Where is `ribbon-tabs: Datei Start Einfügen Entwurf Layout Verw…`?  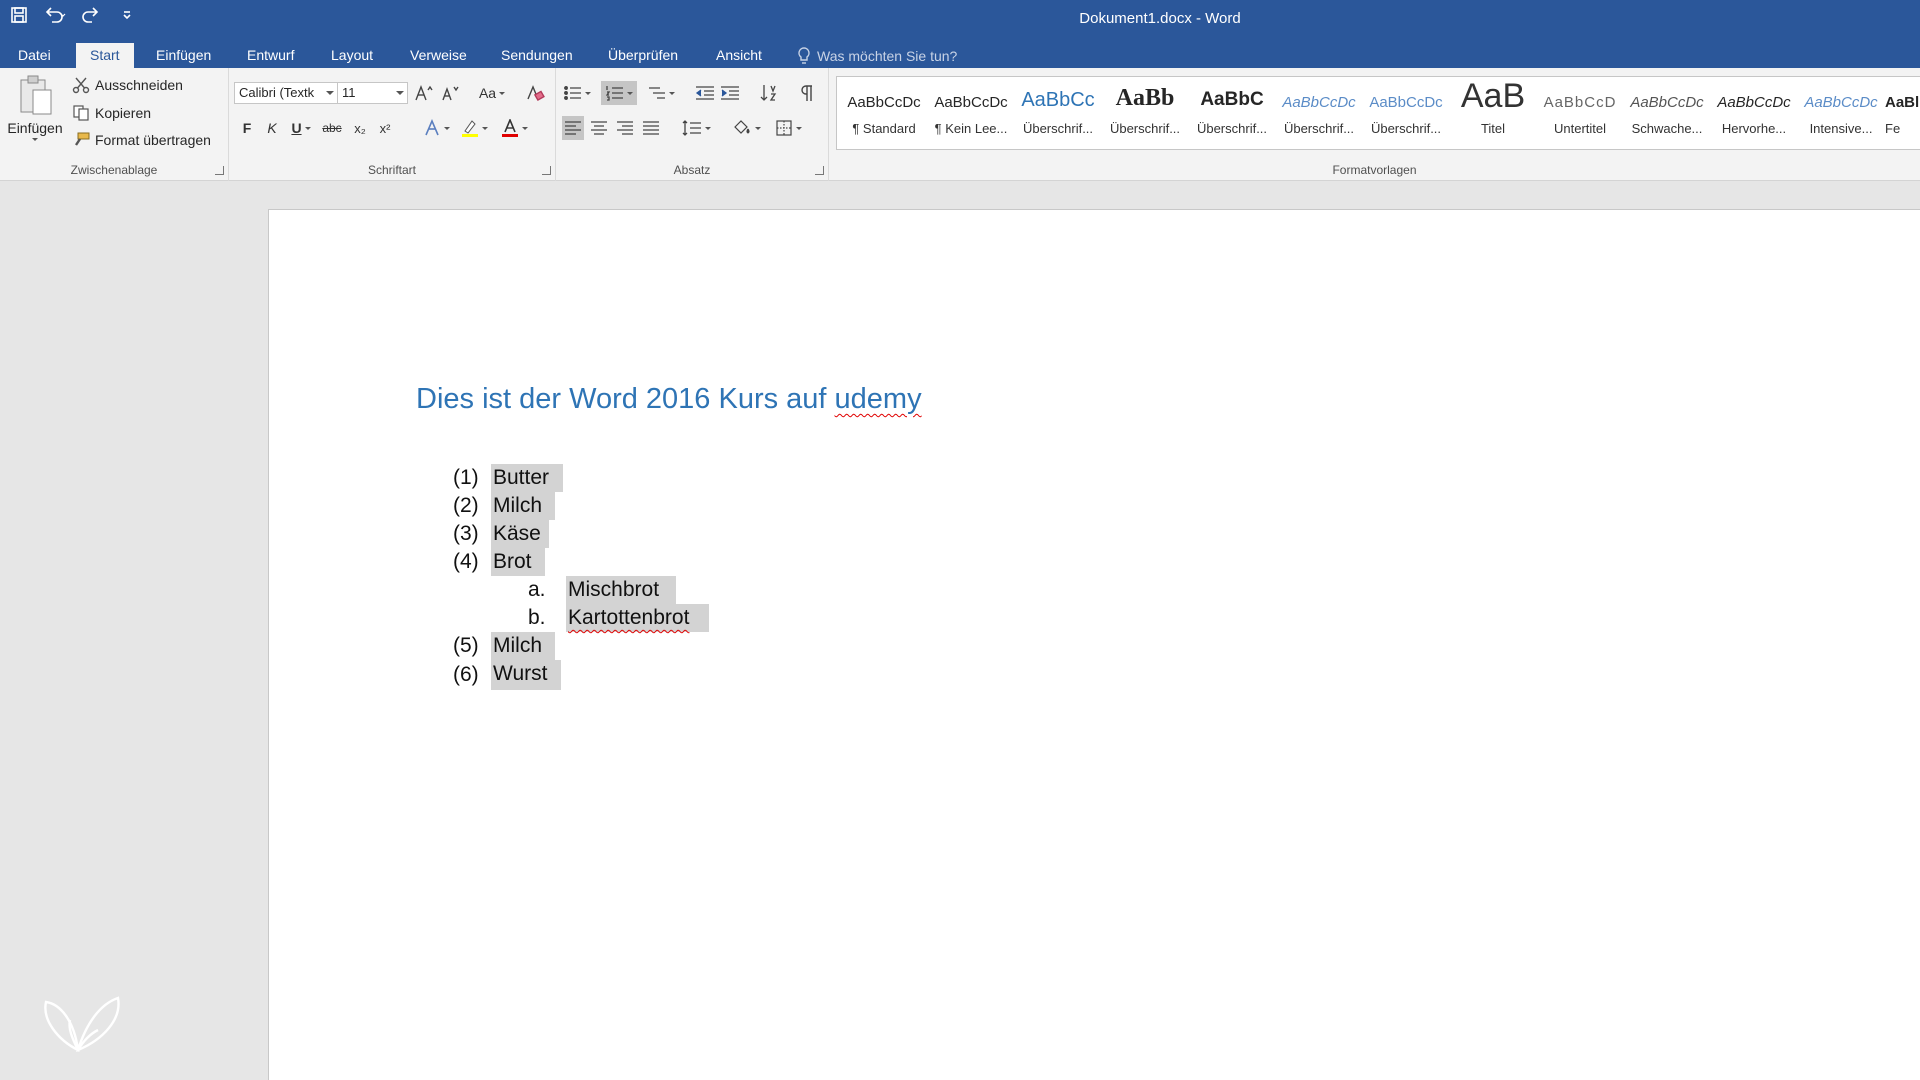
ribbon-tabs: Datei Start Einfügen Entwurf Layout Verw… is located at coordinates (960, 54).